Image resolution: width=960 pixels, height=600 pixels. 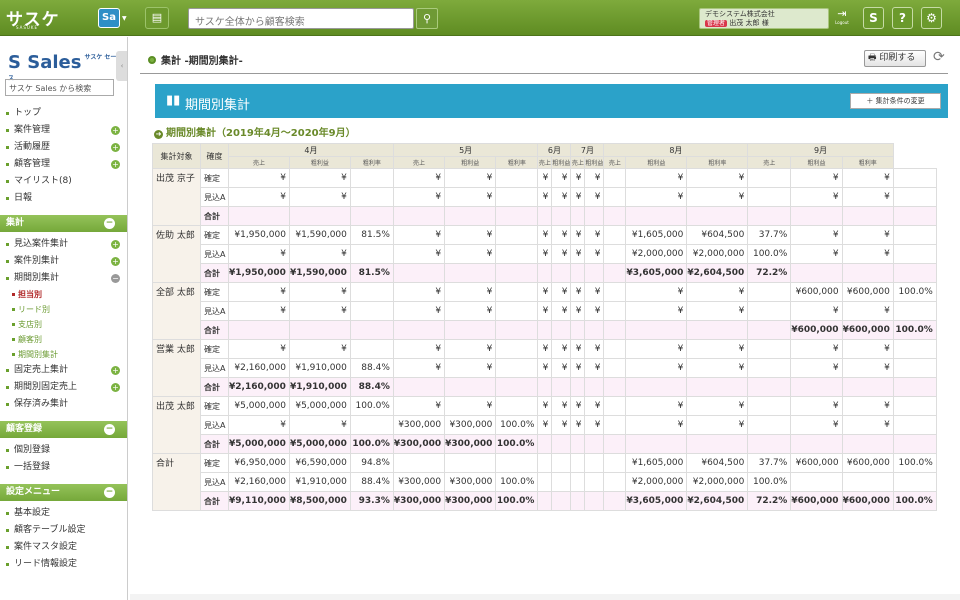 I want to click on sidebar-subitem: 顧客別, so click(x=63, y=339).